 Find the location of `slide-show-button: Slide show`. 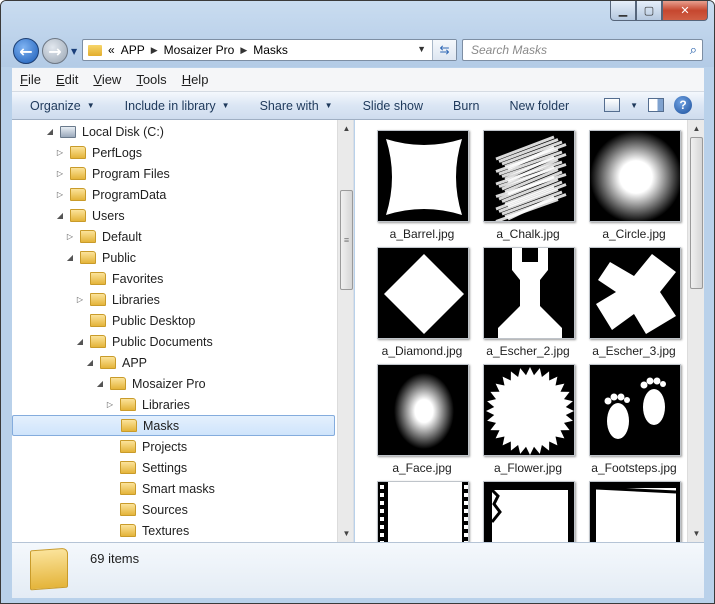

slide-show-button: Slide show is located at coordinates (393, 106).